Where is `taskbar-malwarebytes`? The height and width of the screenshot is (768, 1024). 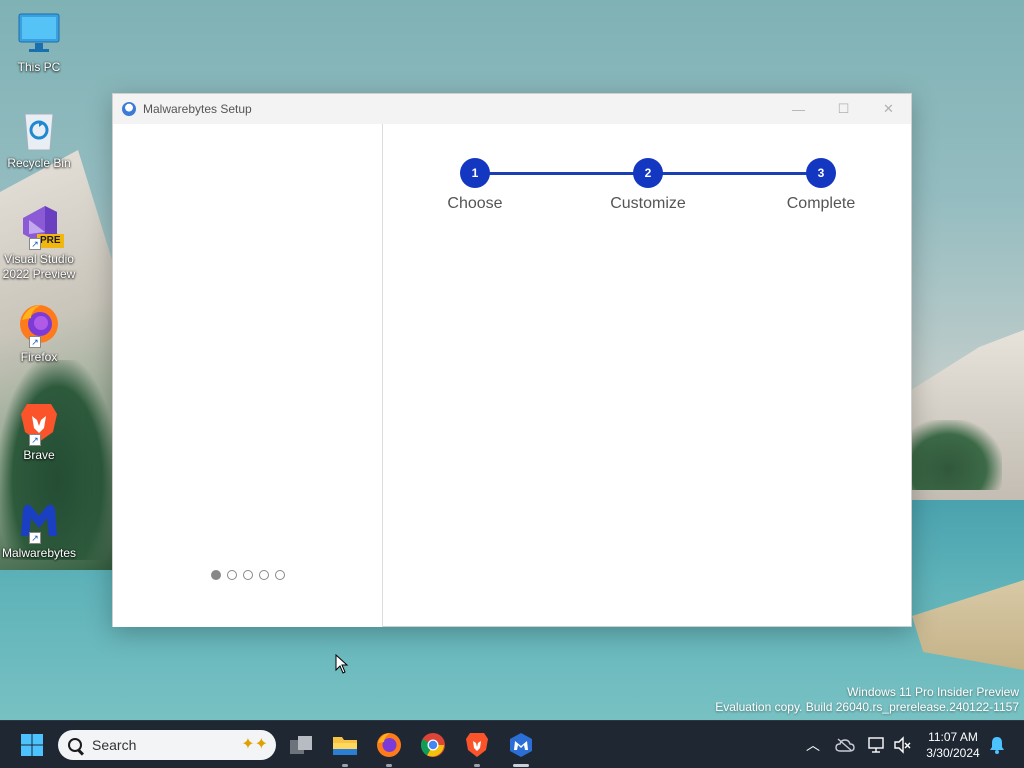 taskbar-malwarebytes is located at coordinates (521, 748).